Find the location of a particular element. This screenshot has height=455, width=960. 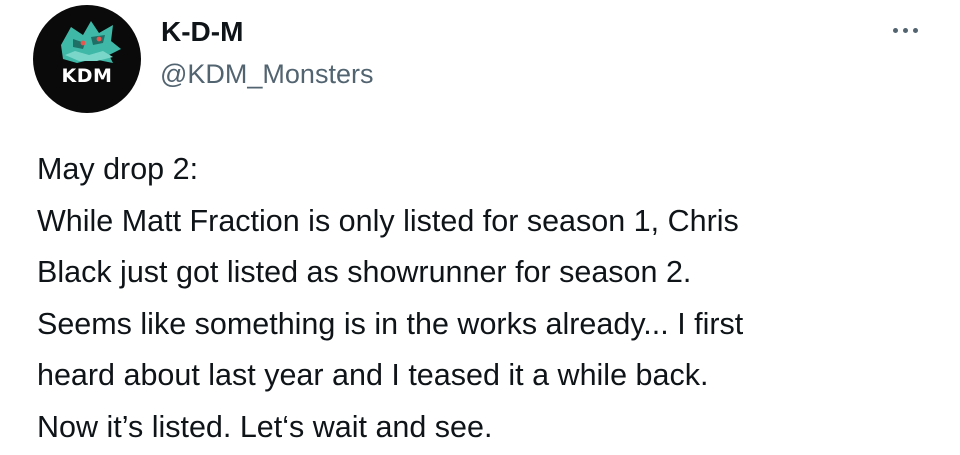

more-options-button is located at coordinates (905, 30).